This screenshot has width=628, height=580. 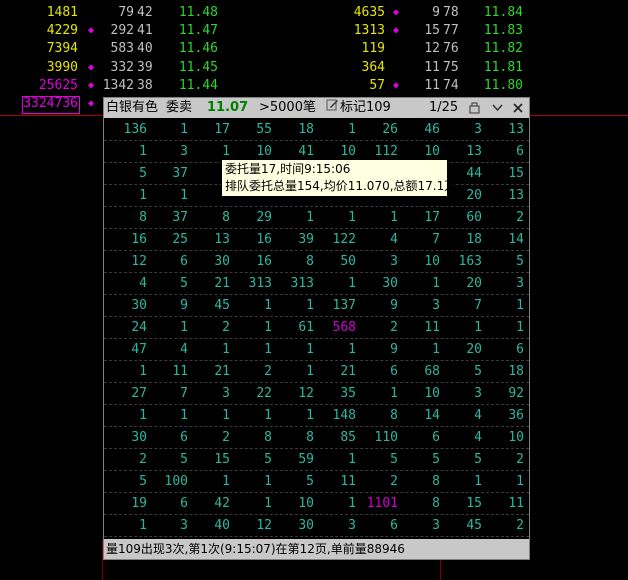 I want to click on queue-order-cell: 61, so click(x=294, y=327).